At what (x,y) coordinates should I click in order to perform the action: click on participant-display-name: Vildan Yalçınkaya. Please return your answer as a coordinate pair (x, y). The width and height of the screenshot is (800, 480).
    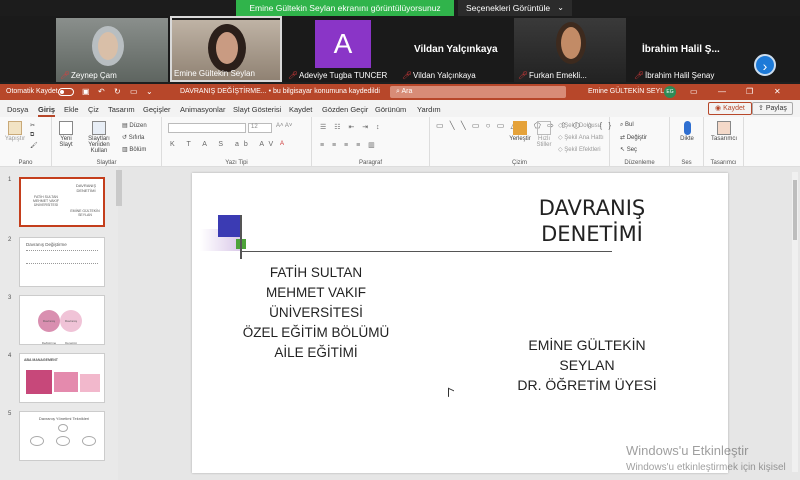
    Looking at the image, I should click on (456, 49).